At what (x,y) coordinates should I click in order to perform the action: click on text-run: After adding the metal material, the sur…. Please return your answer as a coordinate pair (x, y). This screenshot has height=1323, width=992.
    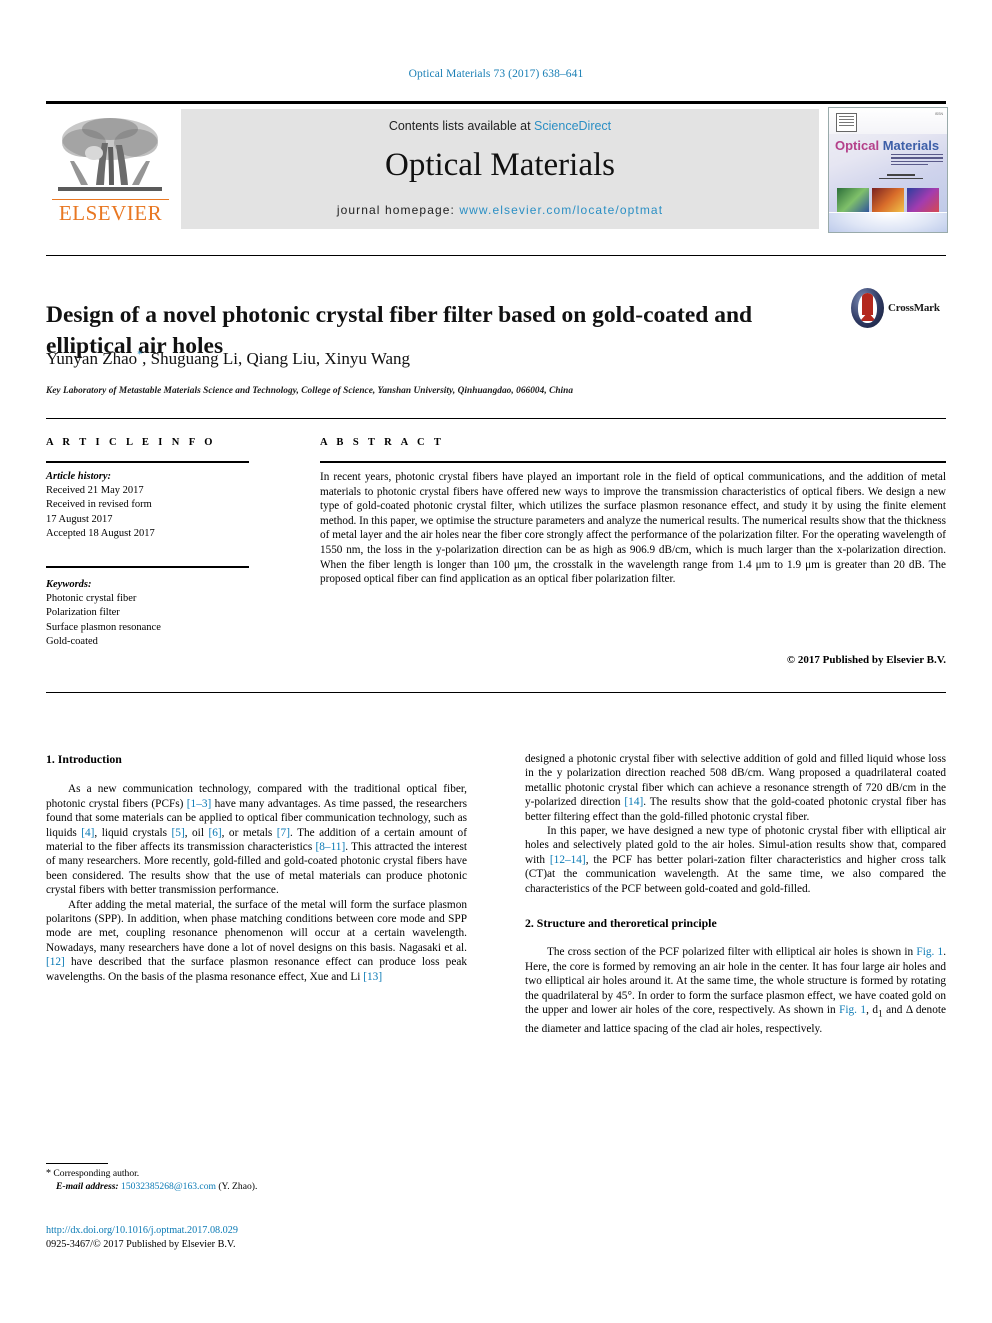
    Looking at the image, I should click on (256, 926).